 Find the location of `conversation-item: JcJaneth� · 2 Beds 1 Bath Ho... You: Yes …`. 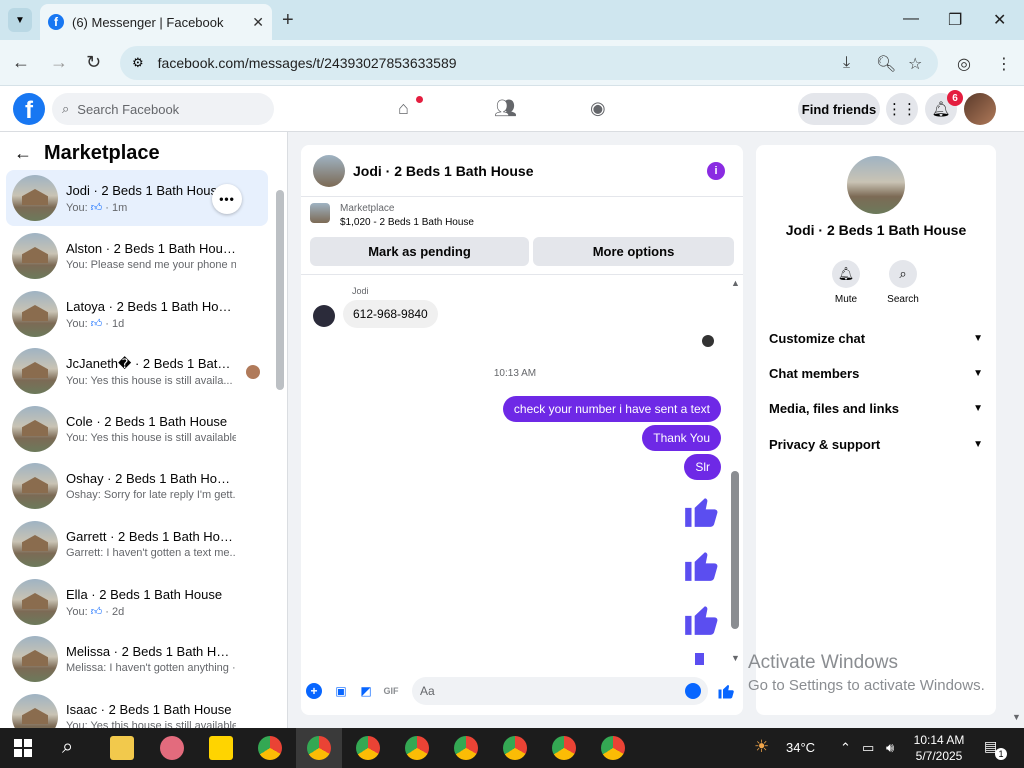

conversation-item: JcJaneth� · 2 Beds 1 Bath Ho... You: Yes … is located at coordinates (137, 371).